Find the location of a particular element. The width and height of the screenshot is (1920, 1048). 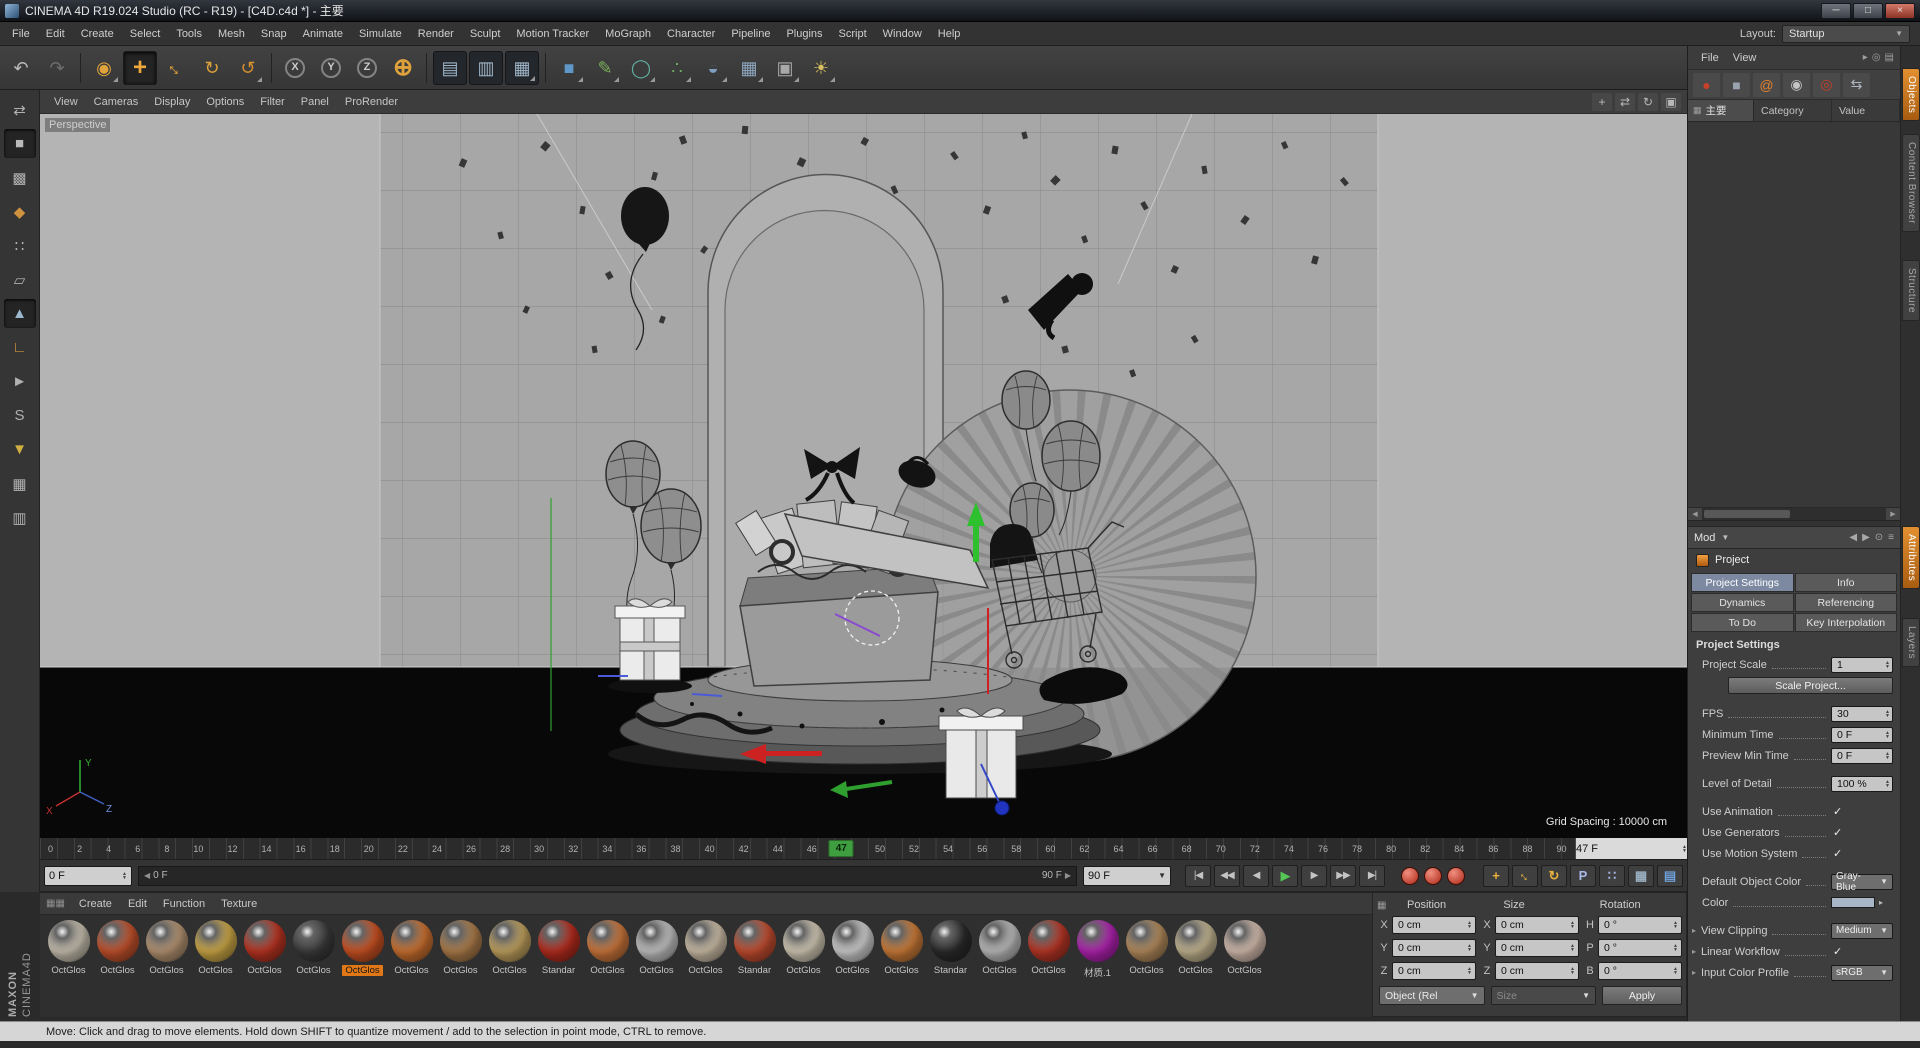

om-cluster-icon: ◎ is located at coordinates (1826, 84).